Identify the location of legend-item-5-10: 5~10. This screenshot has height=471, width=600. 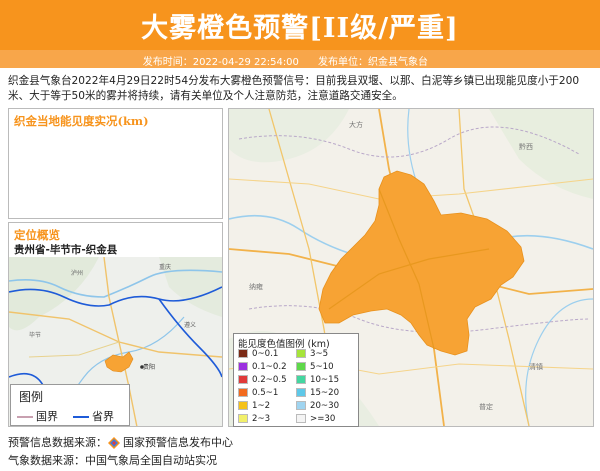
(315, 367).